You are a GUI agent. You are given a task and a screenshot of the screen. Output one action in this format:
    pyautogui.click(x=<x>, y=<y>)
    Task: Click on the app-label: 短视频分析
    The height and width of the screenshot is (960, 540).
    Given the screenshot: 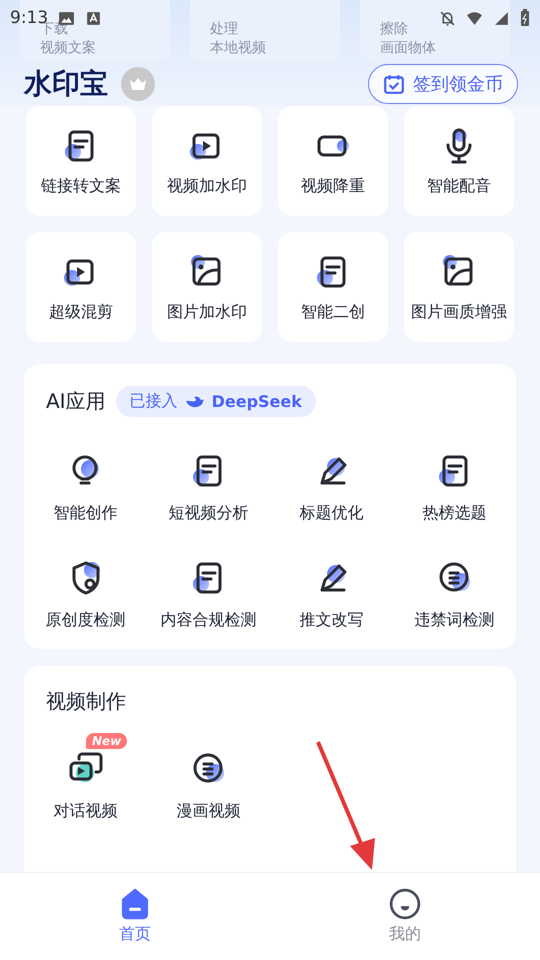 What is the action you would take?
    pyautogui.click(x=208, y=513)
    